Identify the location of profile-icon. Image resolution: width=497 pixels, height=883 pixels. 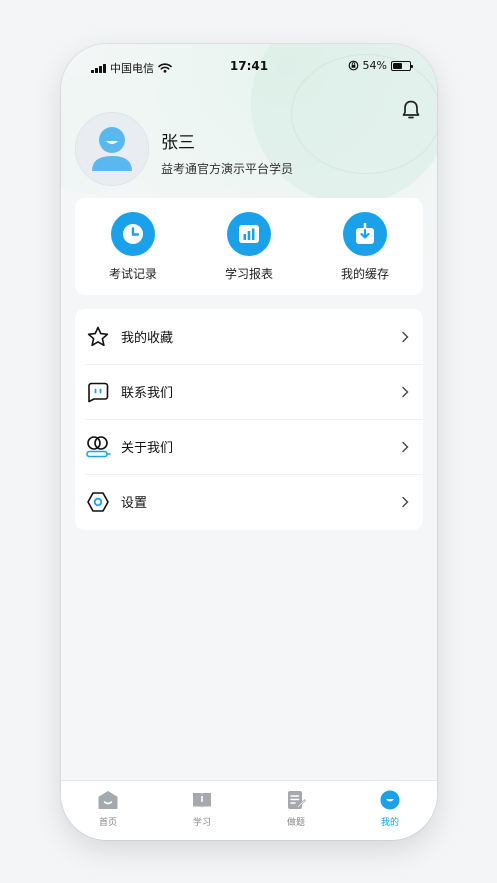
(390, 800).